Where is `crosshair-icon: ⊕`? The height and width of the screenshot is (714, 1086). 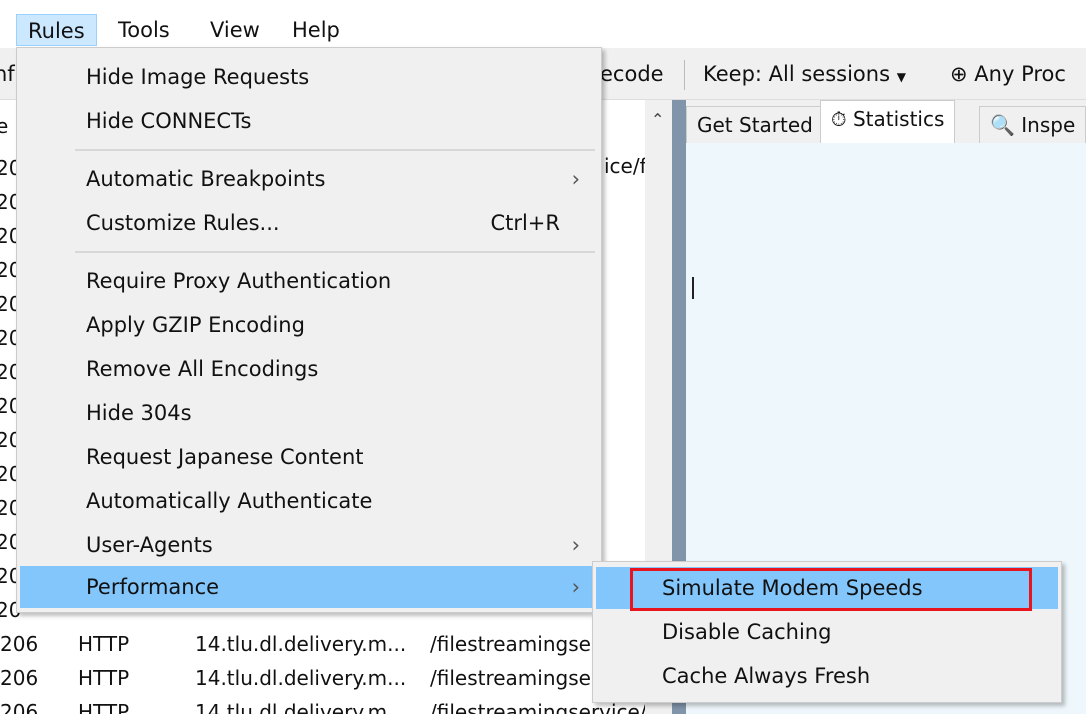
crosshair-icon: ⊕ is located at coordinates (959, 74).